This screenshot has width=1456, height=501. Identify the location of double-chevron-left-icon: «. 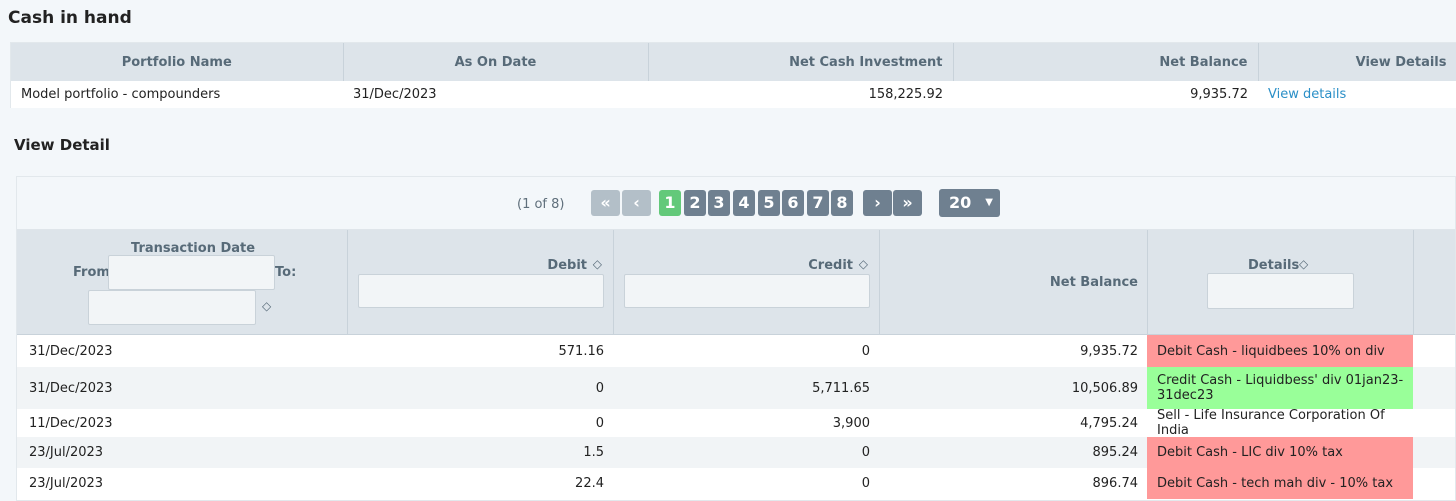
(605, 202).